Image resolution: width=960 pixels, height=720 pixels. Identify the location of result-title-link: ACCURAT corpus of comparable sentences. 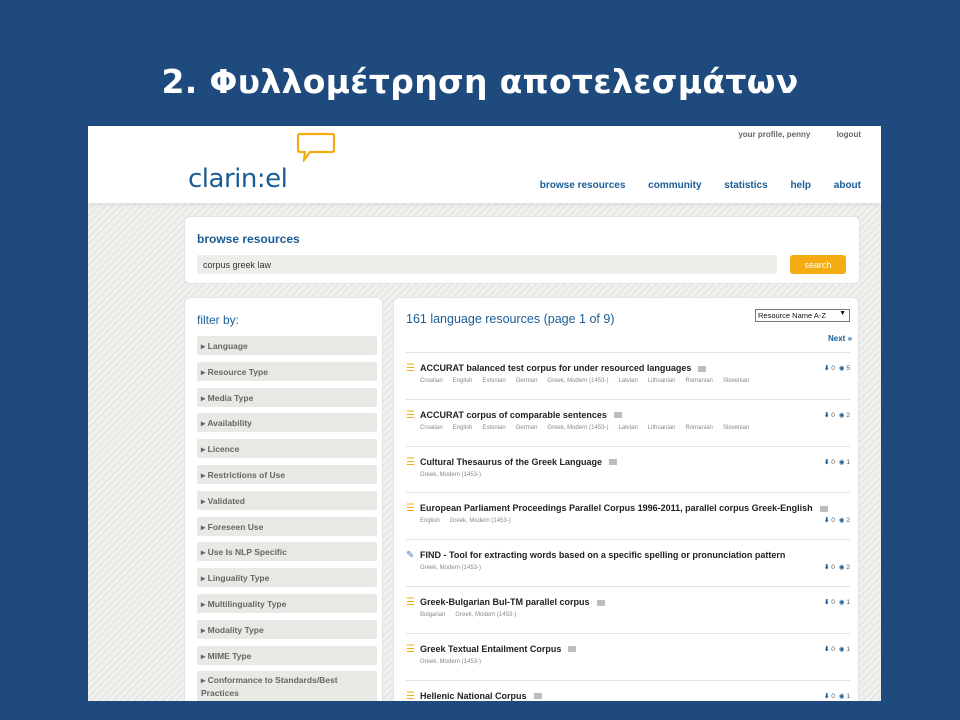
(521, 415).